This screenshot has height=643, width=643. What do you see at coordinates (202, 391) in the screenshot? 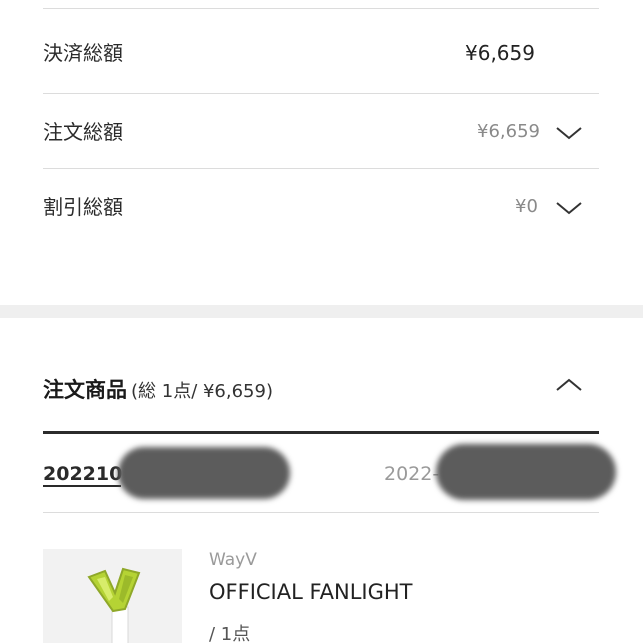
I see `ordered-items-summary: (総 1点/ ¥6,659)` at bounding box center [202, 391].